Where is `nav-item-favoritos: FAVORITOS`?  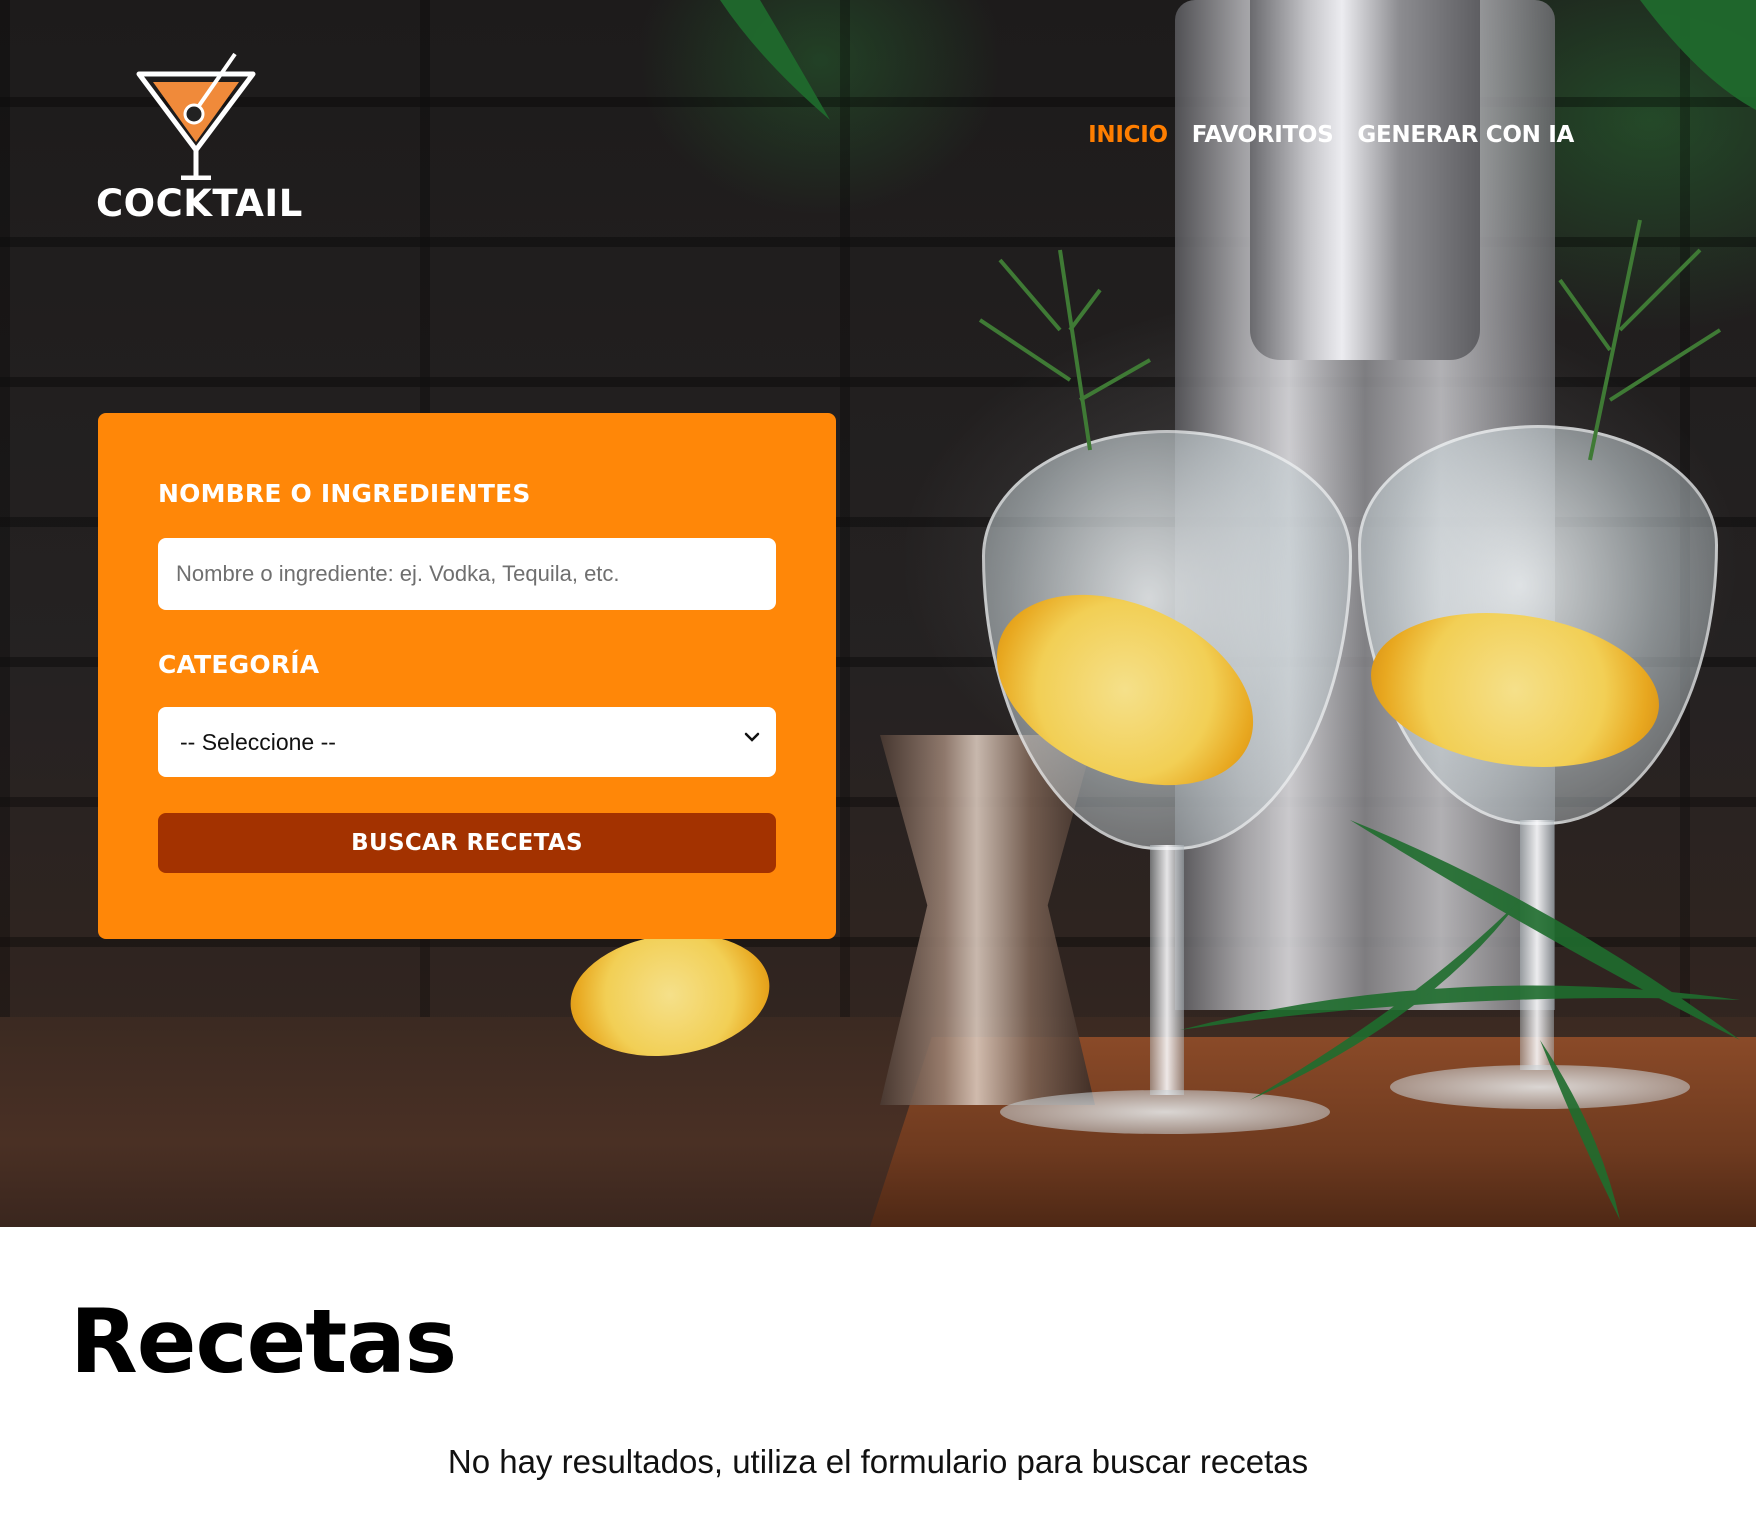
nav-item-favoritos: FAVORITOS is located at coordinates (1263, 135).